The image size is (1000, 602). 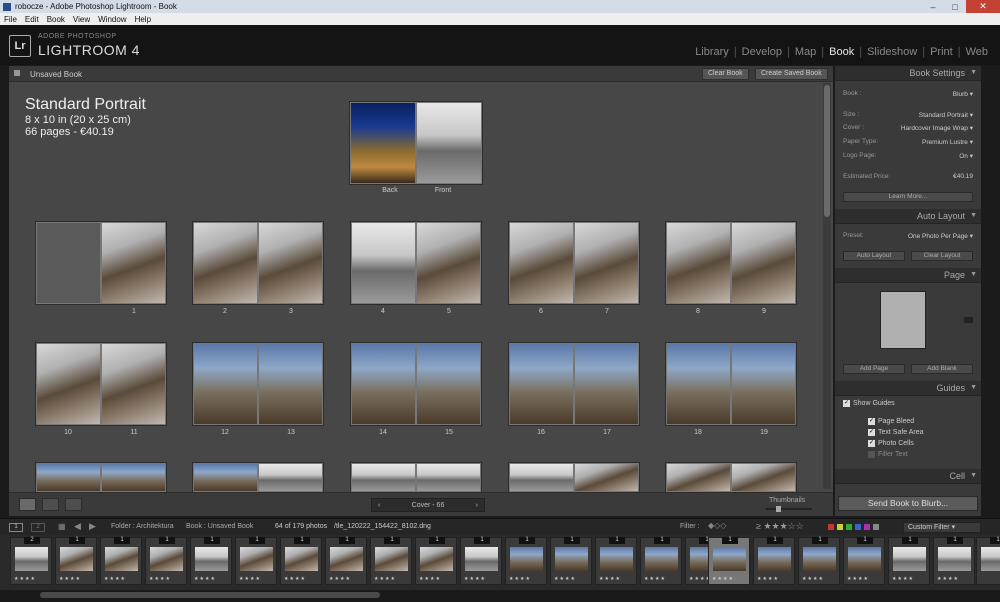 I want to click on page-layout-preview, so click(x=903, y=320).